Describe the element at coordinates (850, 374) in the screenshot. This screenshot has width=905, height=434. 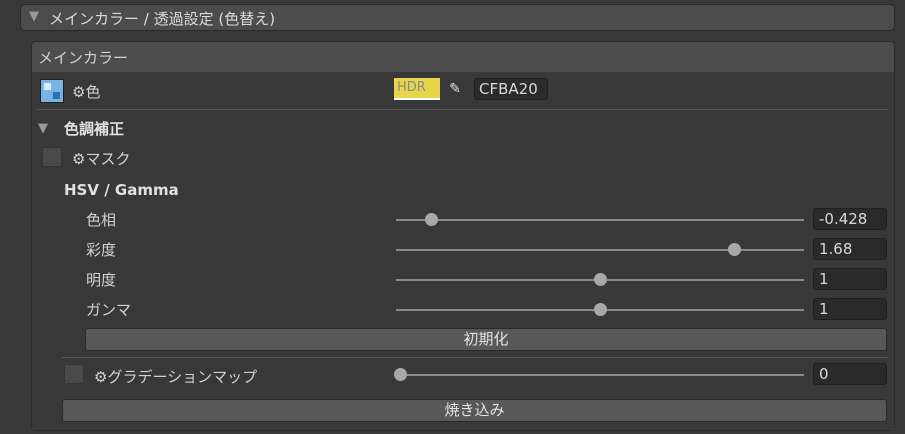
I see `gradation-value-field: 0` at that location.